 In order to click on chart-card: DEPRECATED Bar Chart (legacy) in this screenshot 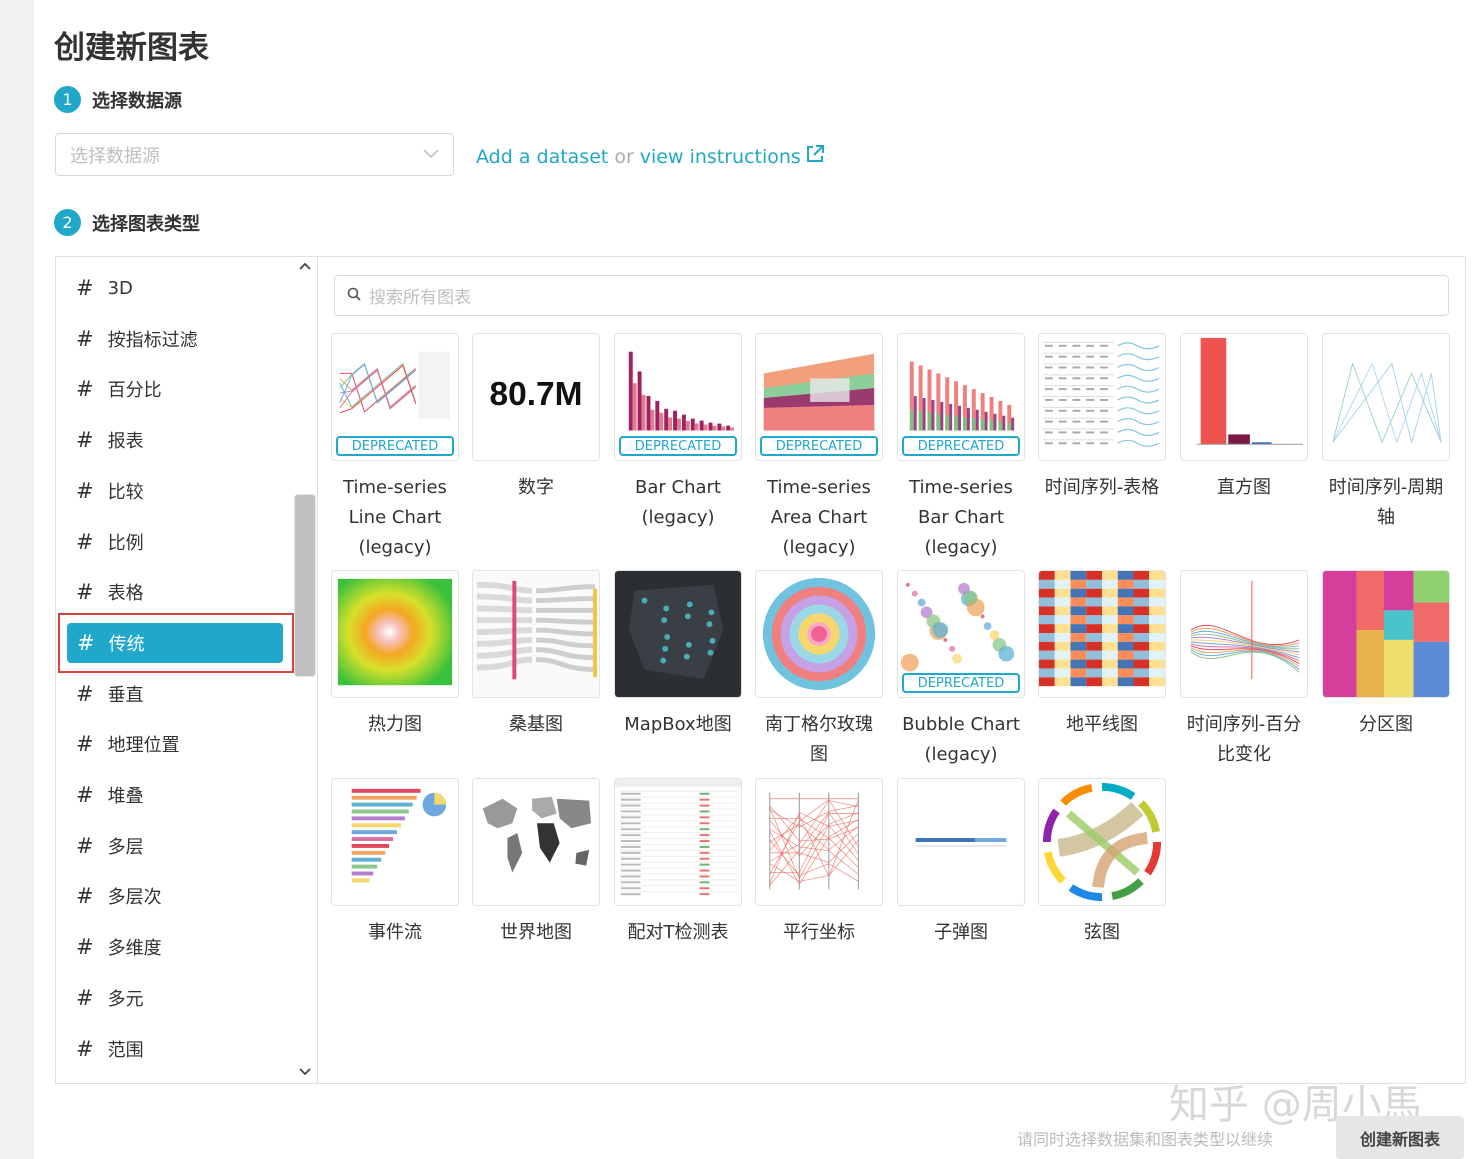, I will do `click(678, 433)`.